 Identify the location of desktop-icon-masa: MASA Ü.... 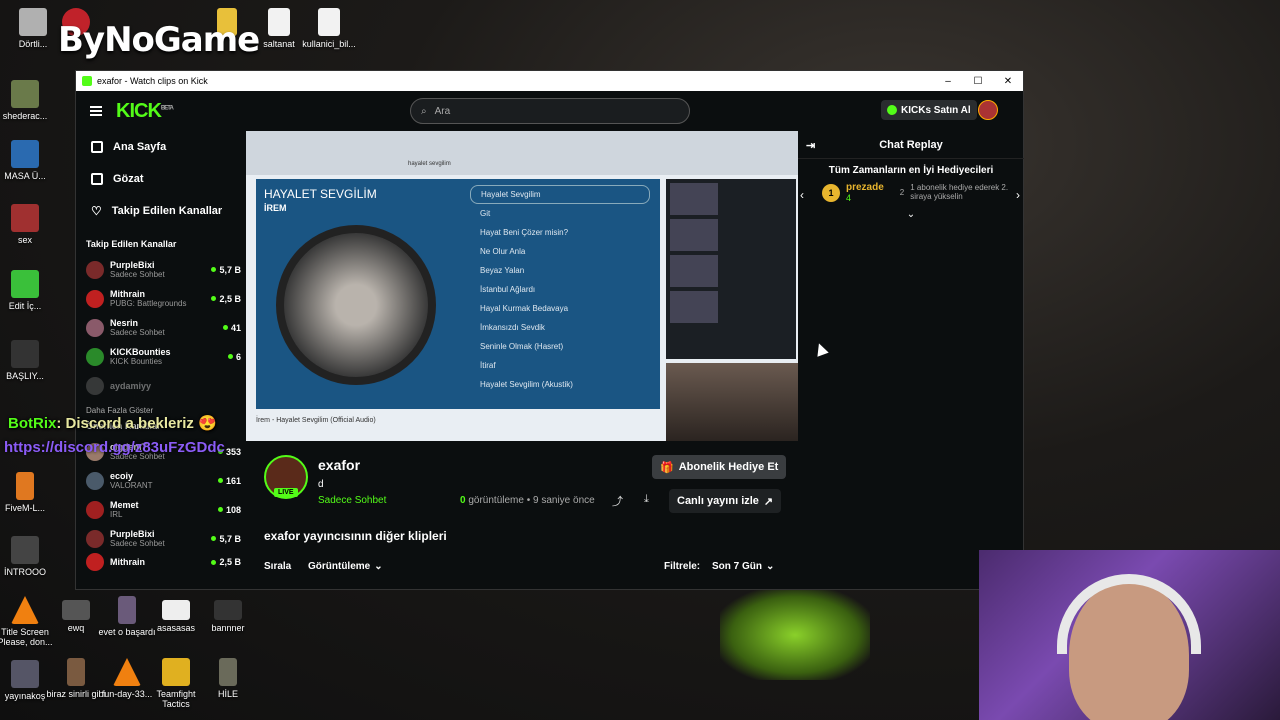
(28, 160).